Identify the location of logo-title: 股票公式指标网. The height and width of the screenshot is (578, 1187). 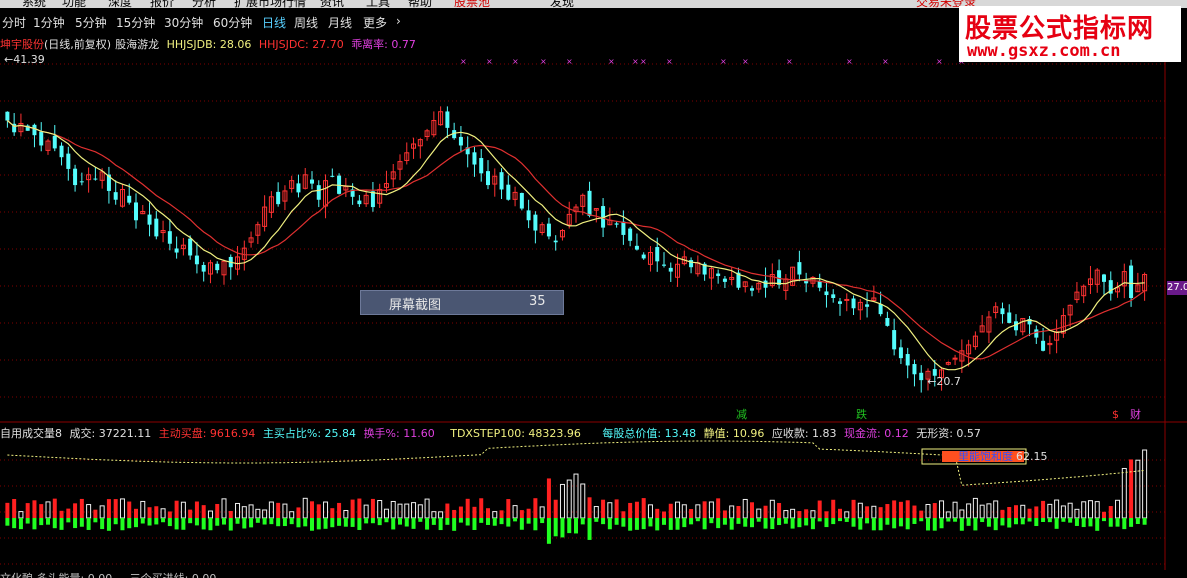
(1060, 29).